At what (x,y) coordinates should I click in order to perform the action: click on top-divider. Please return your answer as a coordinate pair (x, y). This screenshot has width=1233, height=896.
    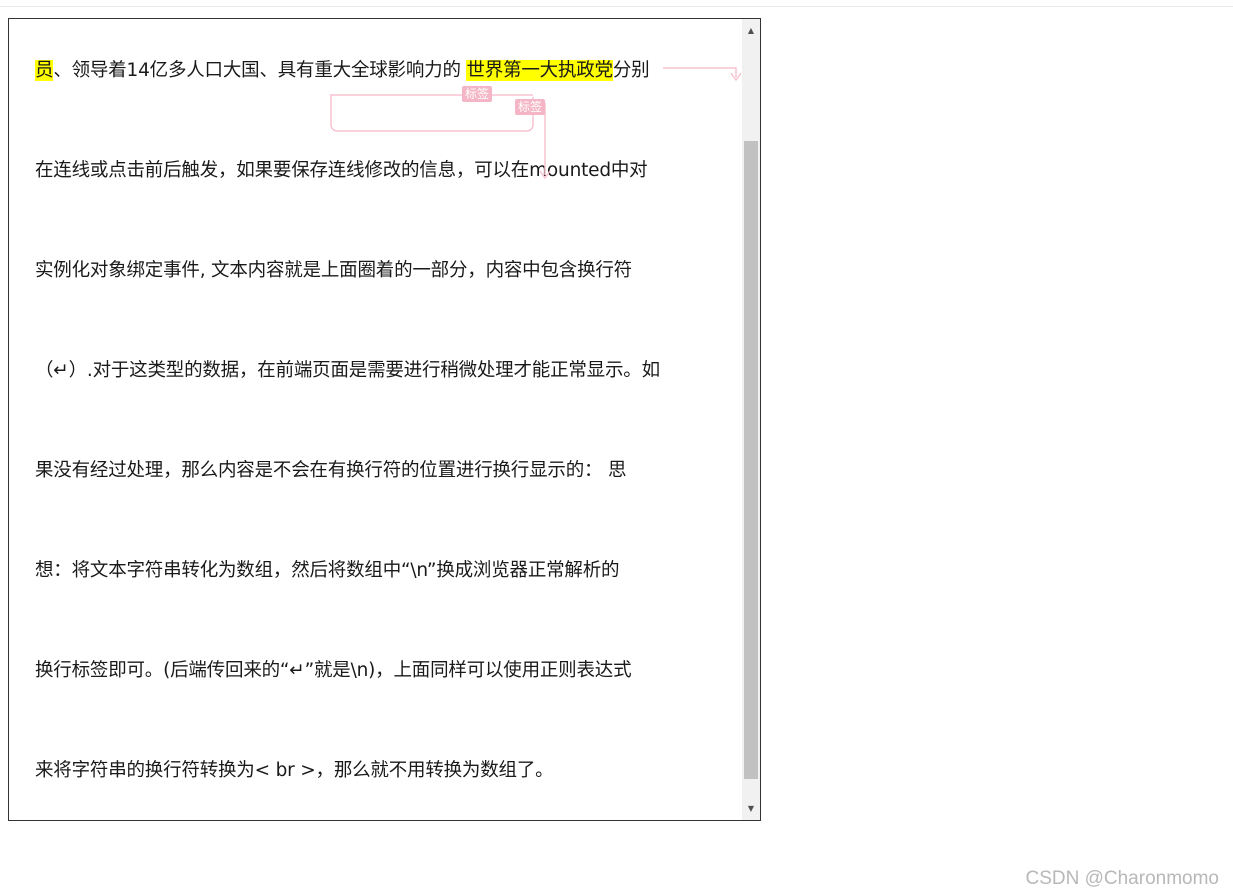
    Looking at the image, I should click on (616, 6).